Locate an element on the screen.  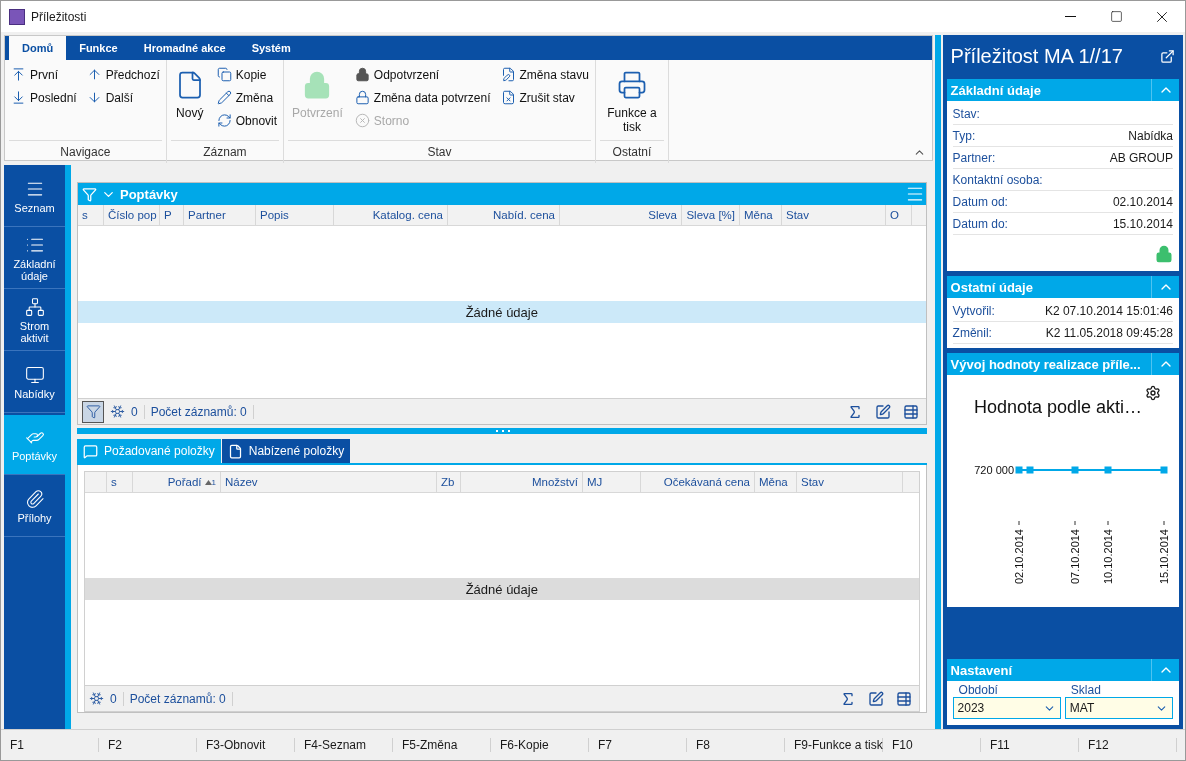
field-label: Stav: is located at coordinates (966, 113).